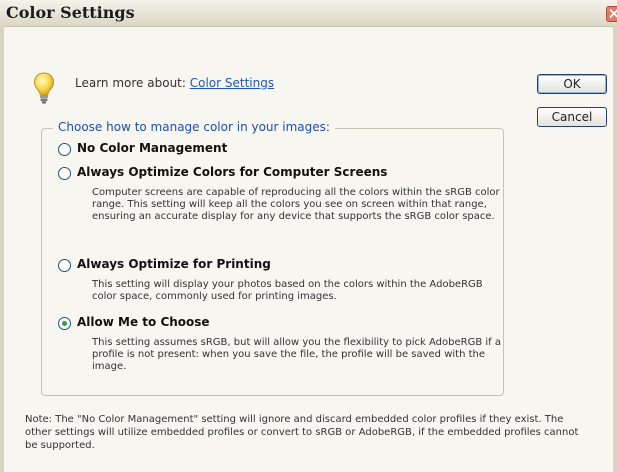 This screenshot has height=472, width=617. I want to click on radio-no-color-management, so click(64, 149).